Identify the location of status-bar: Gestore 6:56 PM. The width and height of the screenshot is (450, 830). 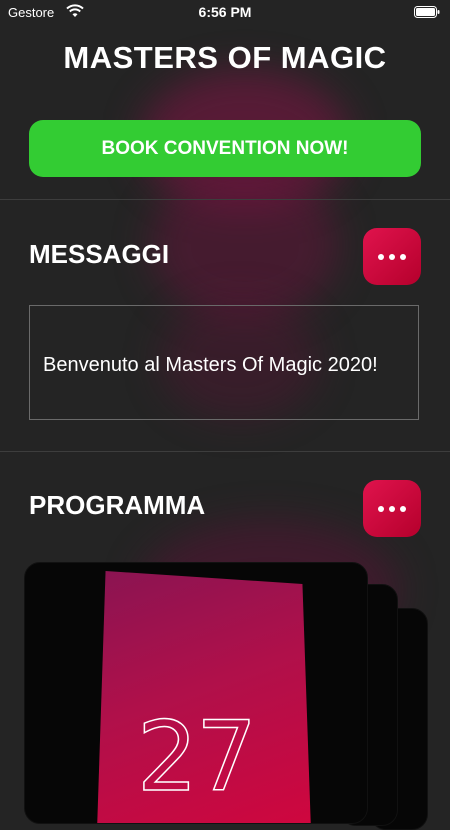
(225, 12).